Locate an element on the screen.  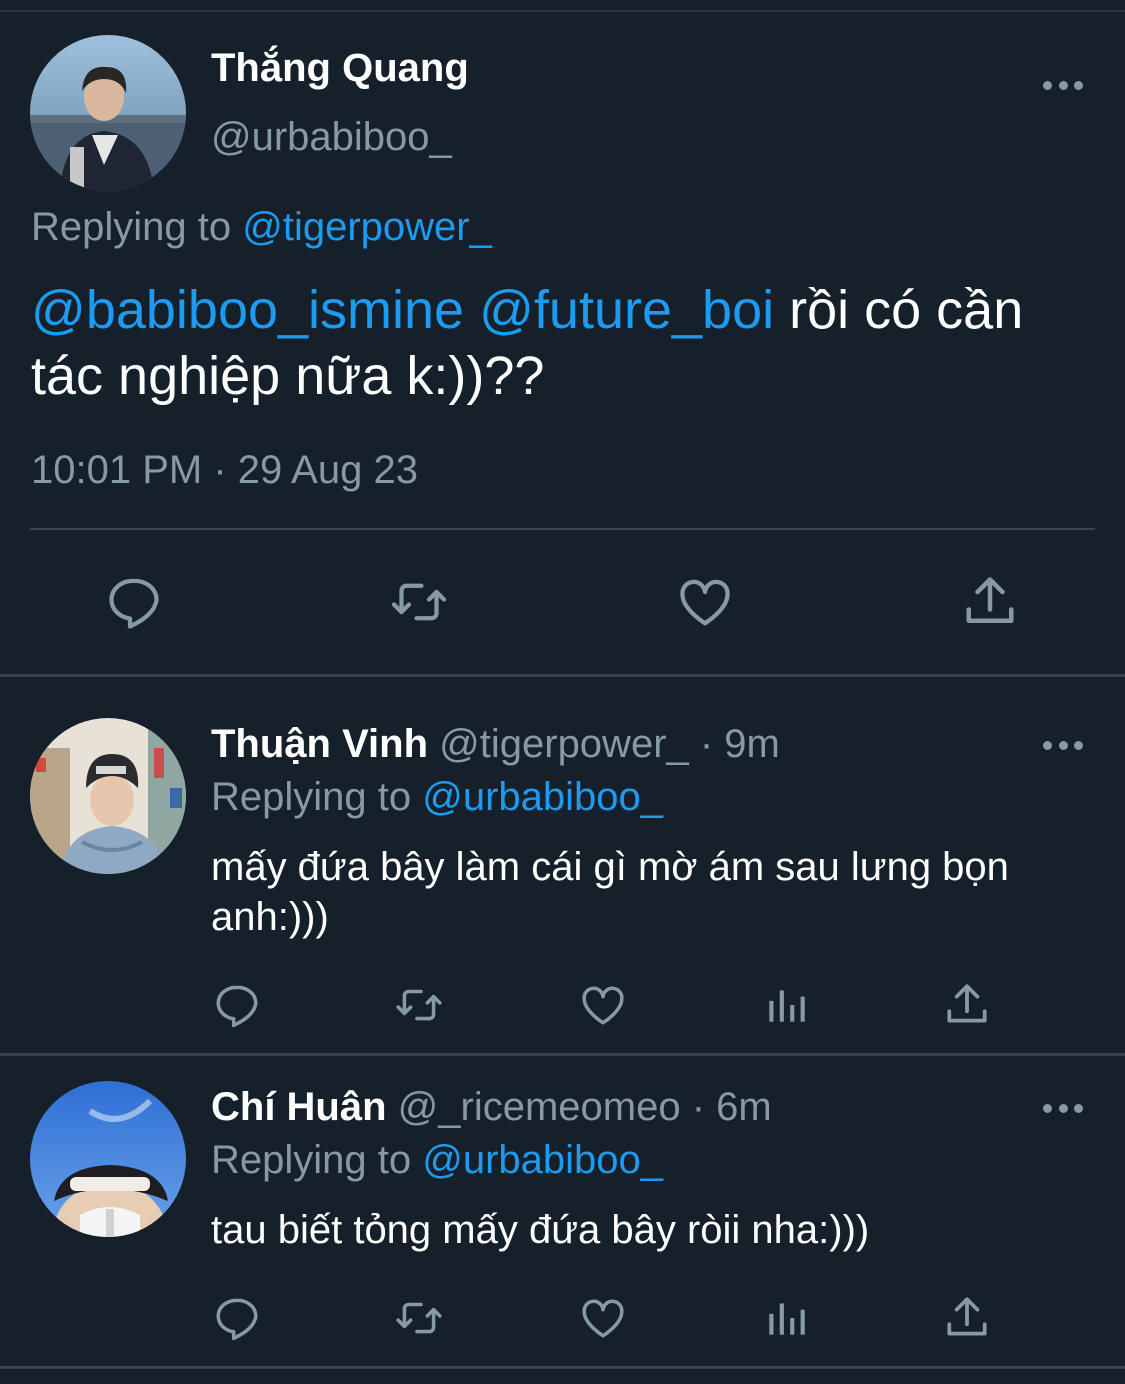
top-divider is located at coordinates (562, 11).